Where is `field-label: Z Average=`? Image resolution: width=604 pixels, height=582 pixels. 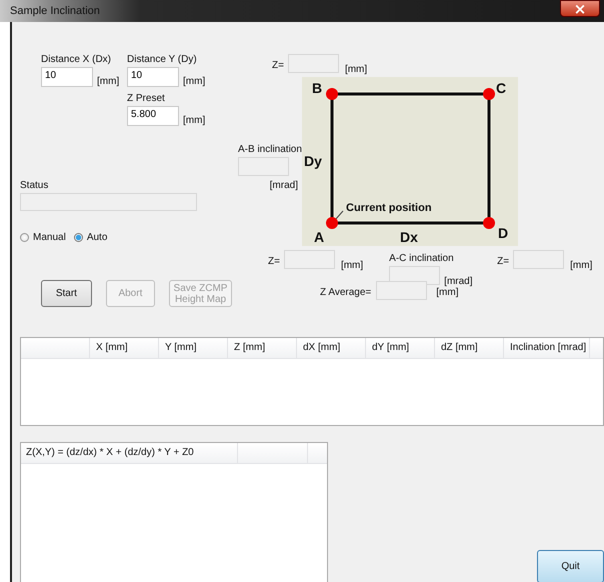
field-label: Z Average= is located at coordinates (346, 292).